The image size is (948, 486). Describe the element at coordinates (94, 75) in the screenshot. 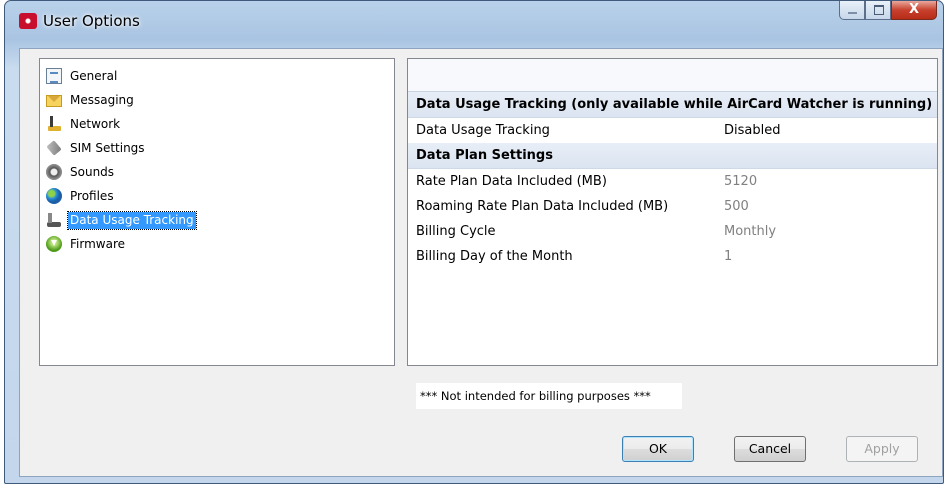

I see `tree-item-label: General` at that location.